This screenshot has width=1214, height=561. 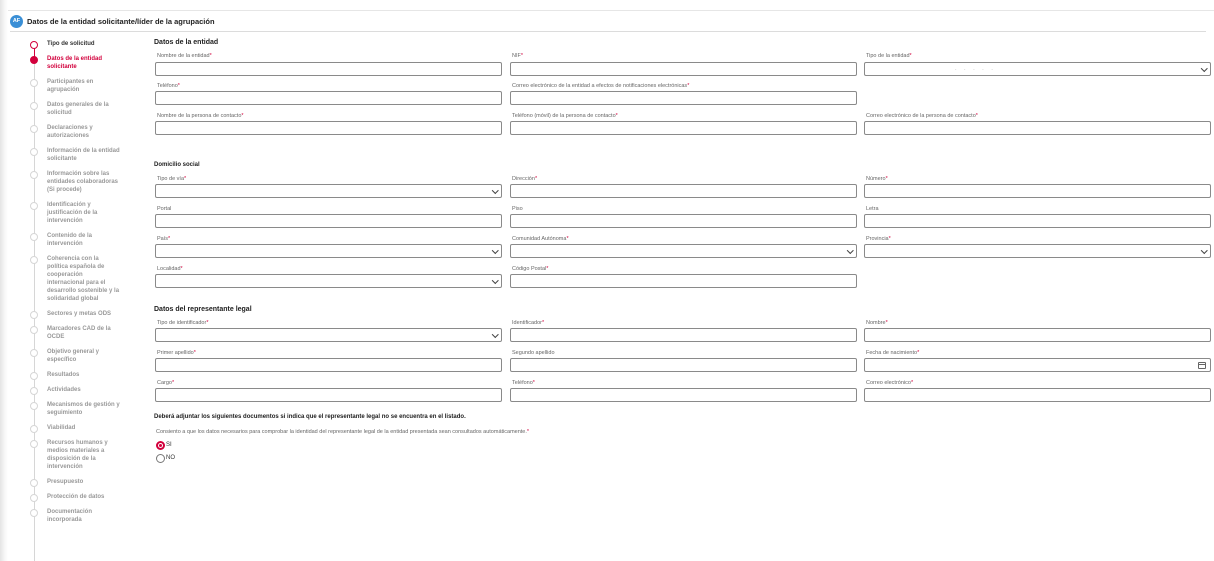 I want to click on numero-input, so click(x=1037, y=191).